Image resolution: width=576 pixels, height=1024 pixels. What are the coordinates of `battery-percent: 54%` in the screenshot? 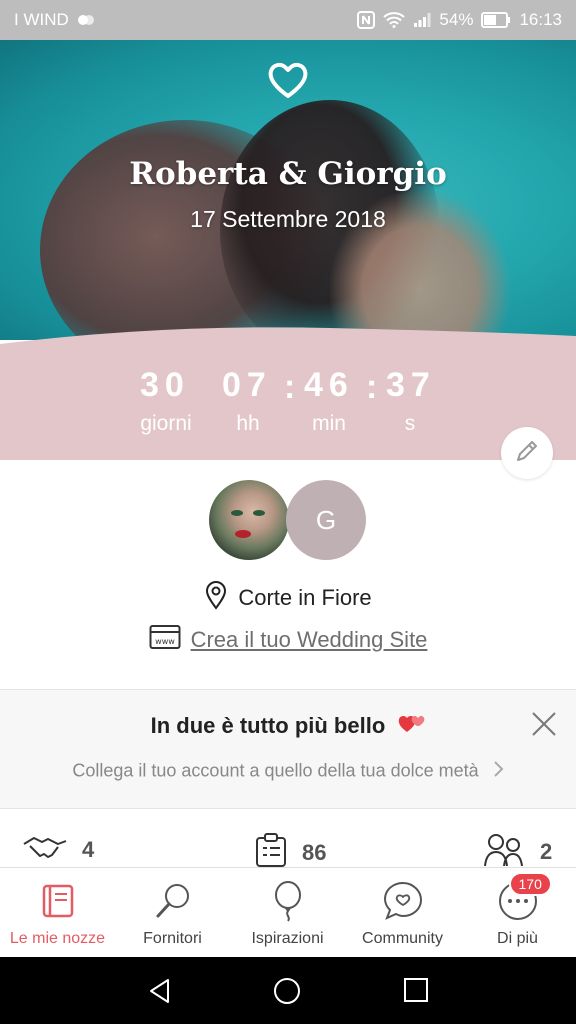 It's located at (456, 19).